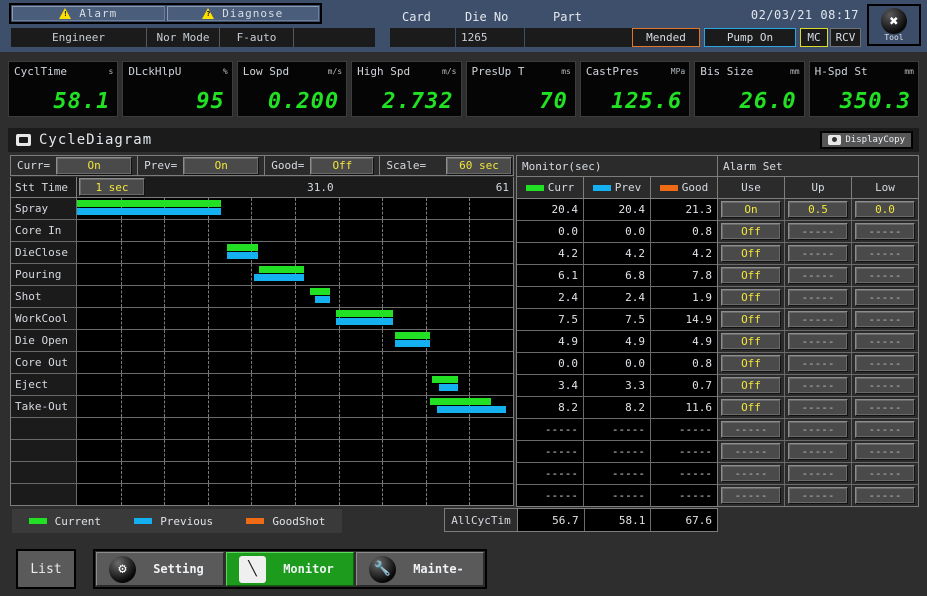 Image resolution: width=927 pixels, height=596 pixels. Describe the element at coordinates (617, 385) in the screenshot. I see `monitor-cell-prev: 3.3` at that location.